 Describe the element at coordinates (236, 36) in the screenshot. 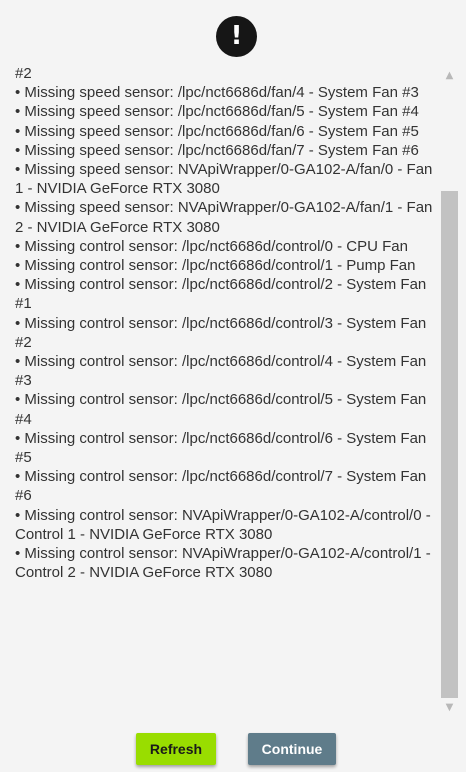

I see `exclamation-icon: !` at that location.